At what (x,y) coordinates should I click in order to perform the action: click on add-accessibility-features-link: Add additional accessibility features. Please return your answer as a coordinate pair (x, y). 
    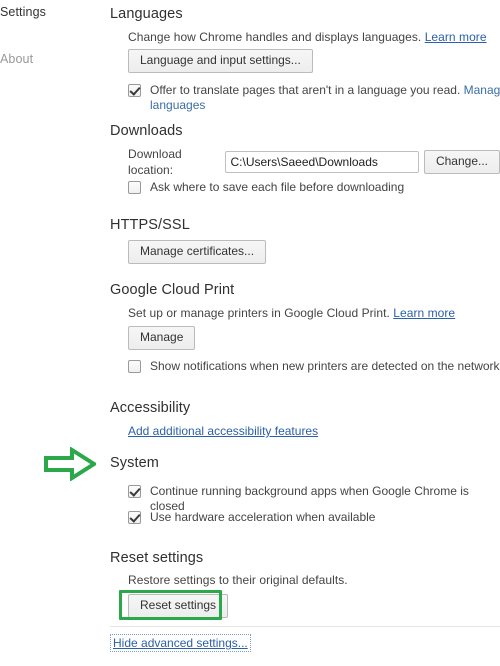
    Looking at the image, I should click on (223, 431).